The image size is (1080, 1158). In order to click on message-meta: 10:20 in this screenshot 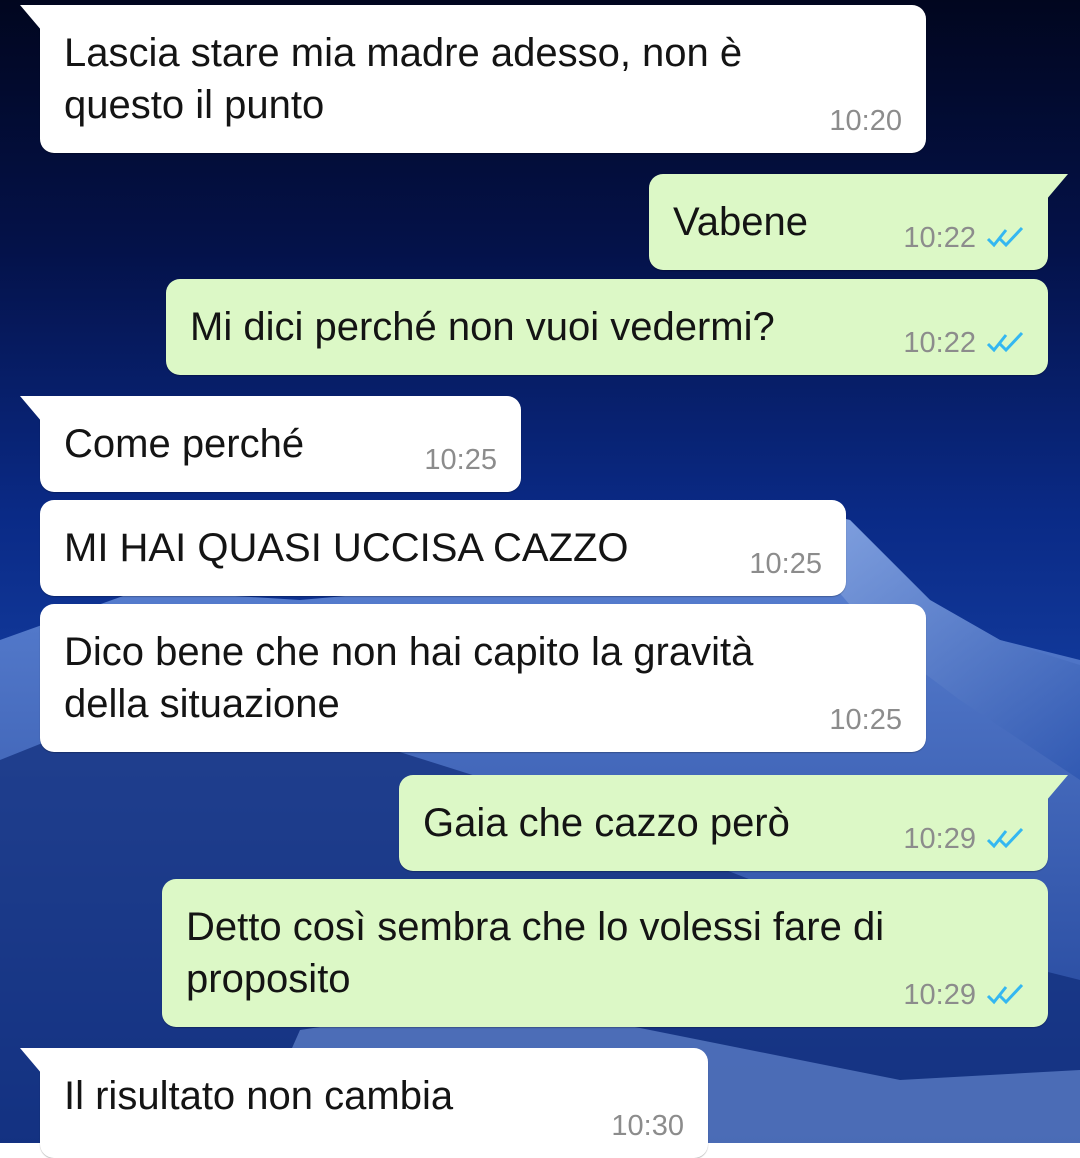, I will do `click(865, 121)`.